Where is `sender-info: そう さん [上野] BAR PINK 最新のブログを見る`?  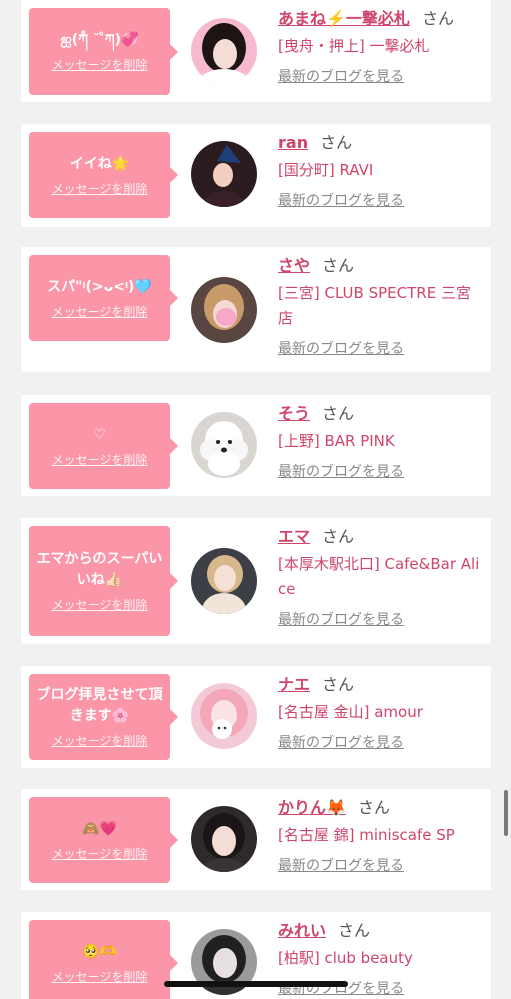 sender-info: そう さん [上野] BAR PINK 最新のブログを見る is located at coordinates (380, 442).